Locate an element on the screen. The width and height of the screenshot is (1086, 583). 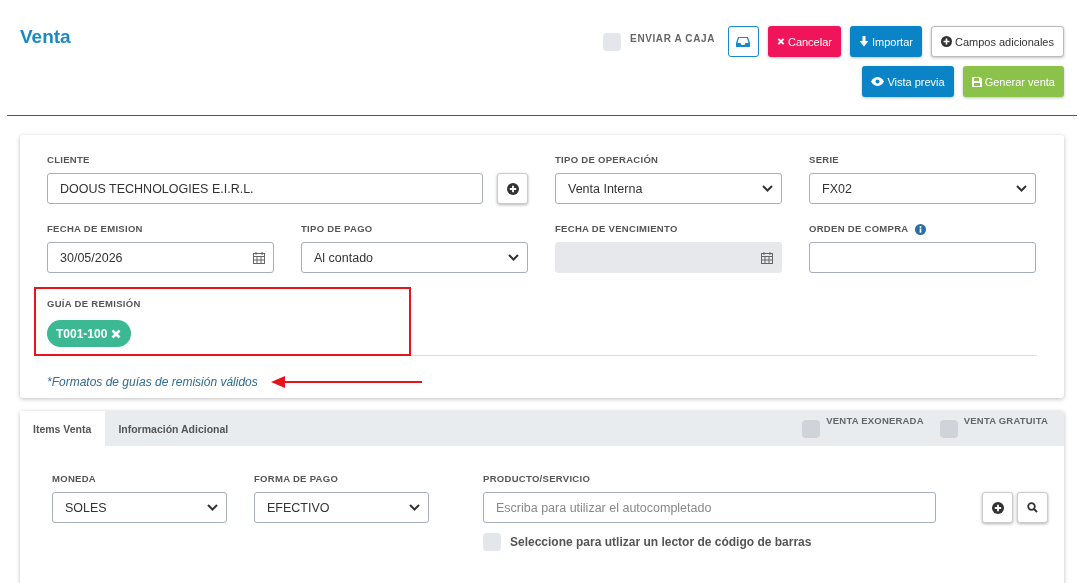
select-field: EFECTIVO is located at coordinates (341, 507).